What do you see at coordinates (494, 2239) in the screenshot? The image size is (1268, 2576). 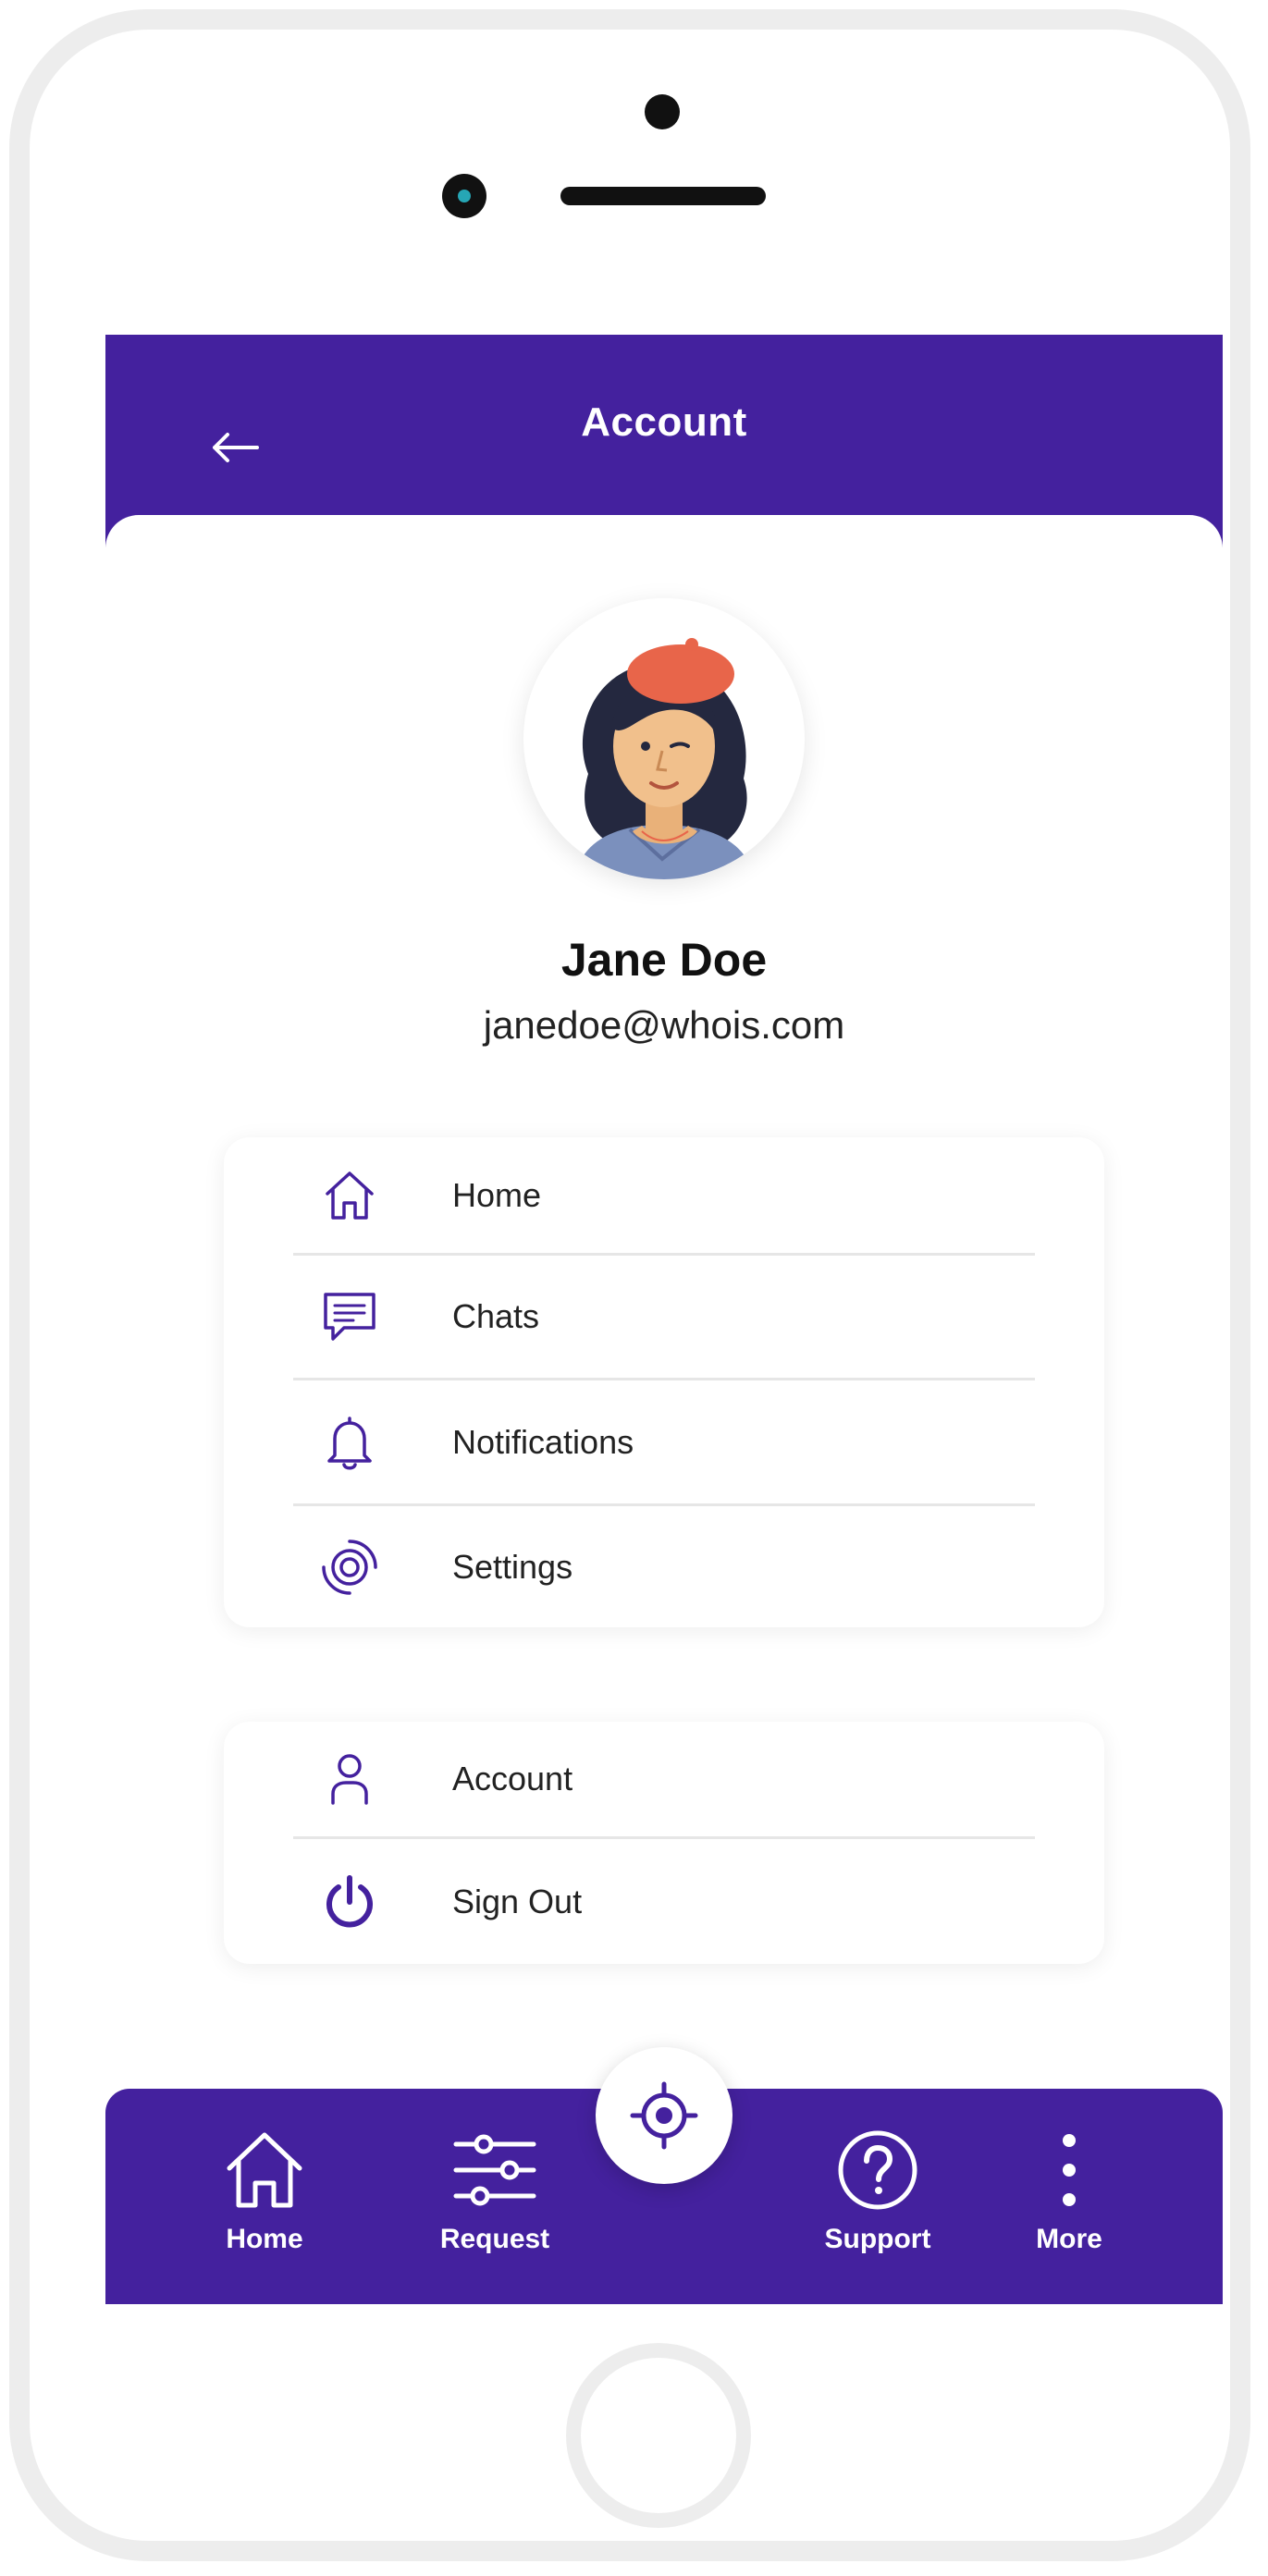 I see `nav-label: Request` at bounding box center [494, 2239].